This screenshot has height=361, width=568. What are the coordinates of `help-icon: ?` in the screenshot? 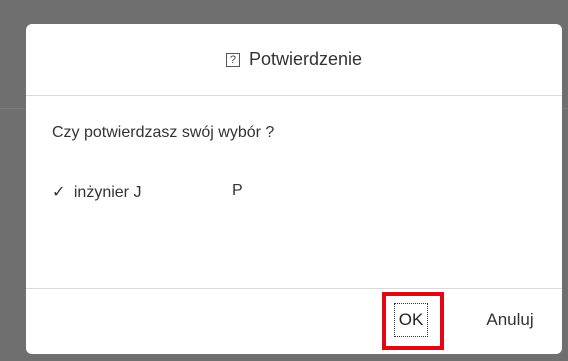 It's located at (232, 59).